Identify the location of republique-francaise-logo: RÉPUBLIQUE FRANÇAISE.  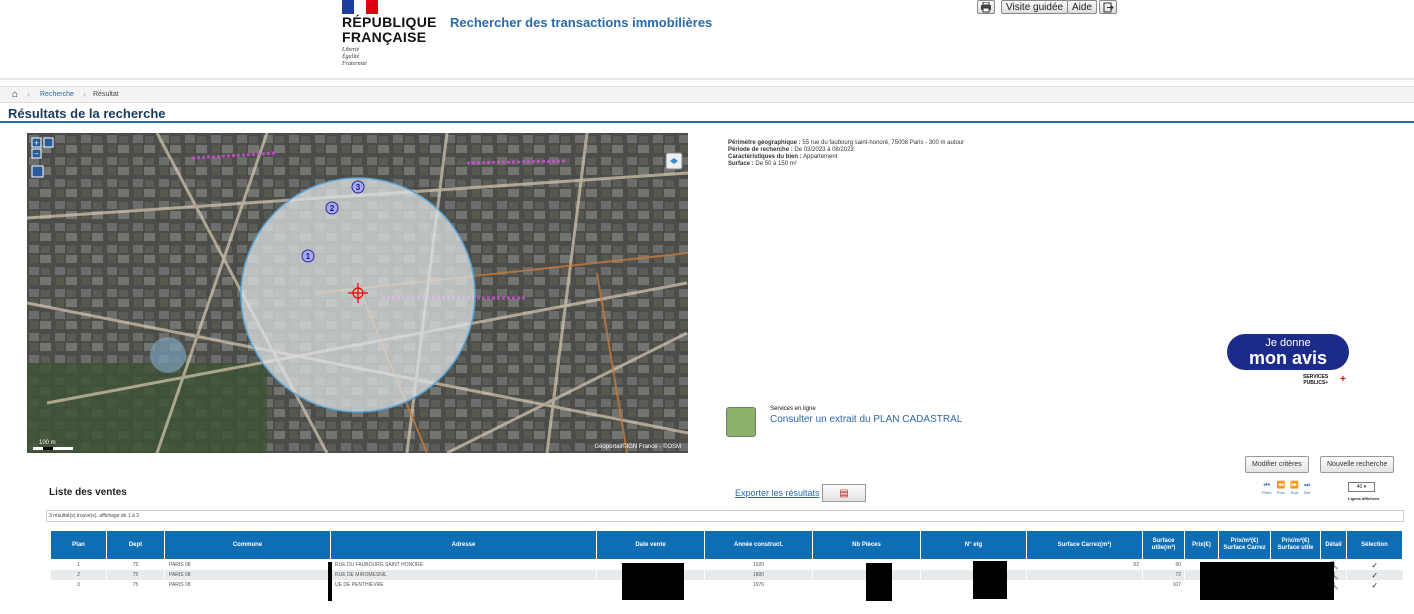
(389, 30).